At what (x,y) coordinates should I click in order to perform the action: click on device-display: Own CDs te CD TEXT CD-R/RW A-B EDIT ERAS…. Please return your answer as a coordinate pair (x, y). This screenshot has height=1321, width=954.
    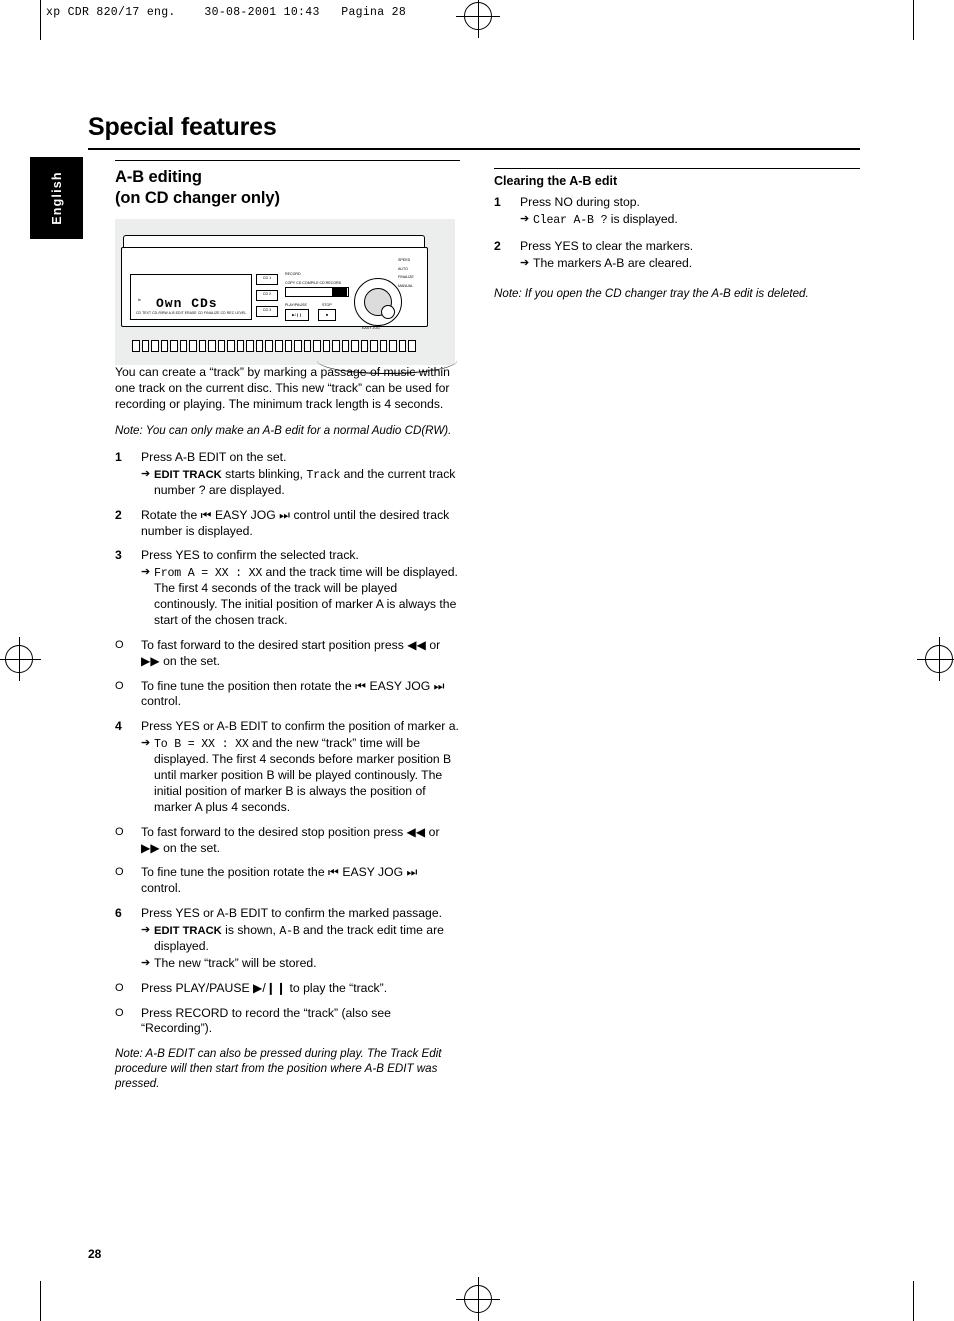
    Looking at the image, I should click on (191, 297).